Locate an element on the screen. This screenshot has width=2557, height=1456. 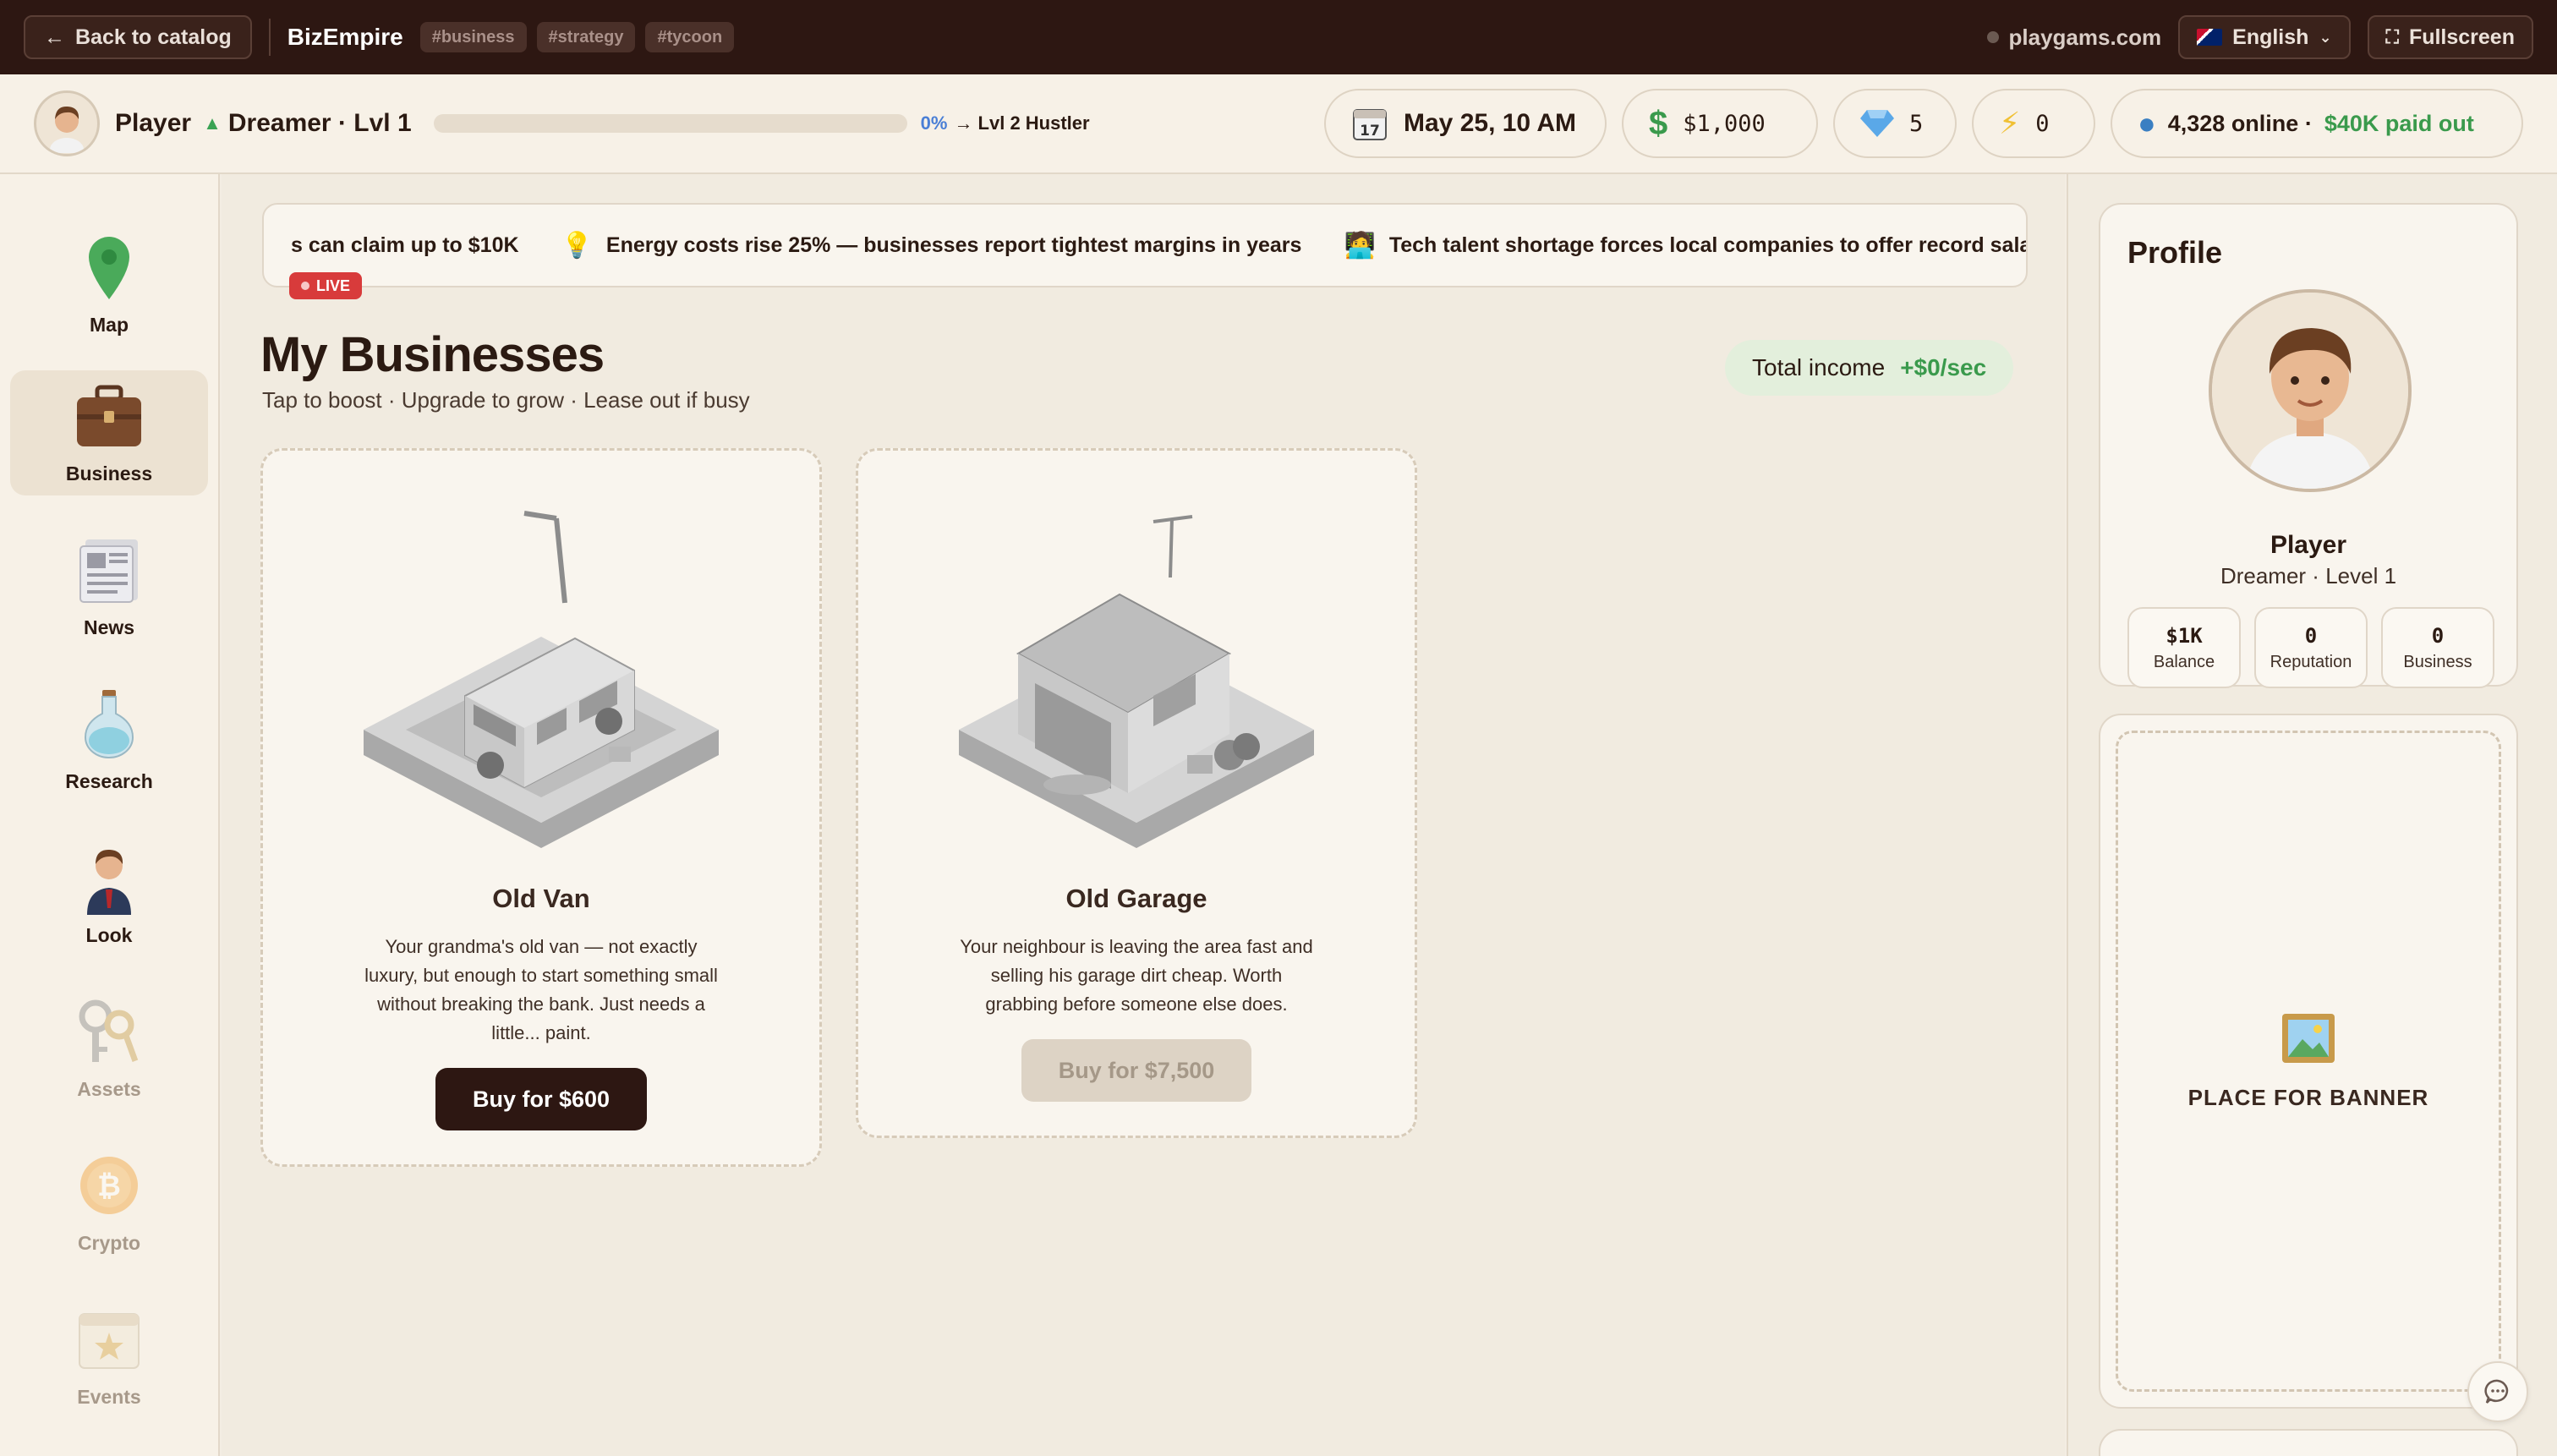
uk-flag-icon is located at coordinates (2210, 37).